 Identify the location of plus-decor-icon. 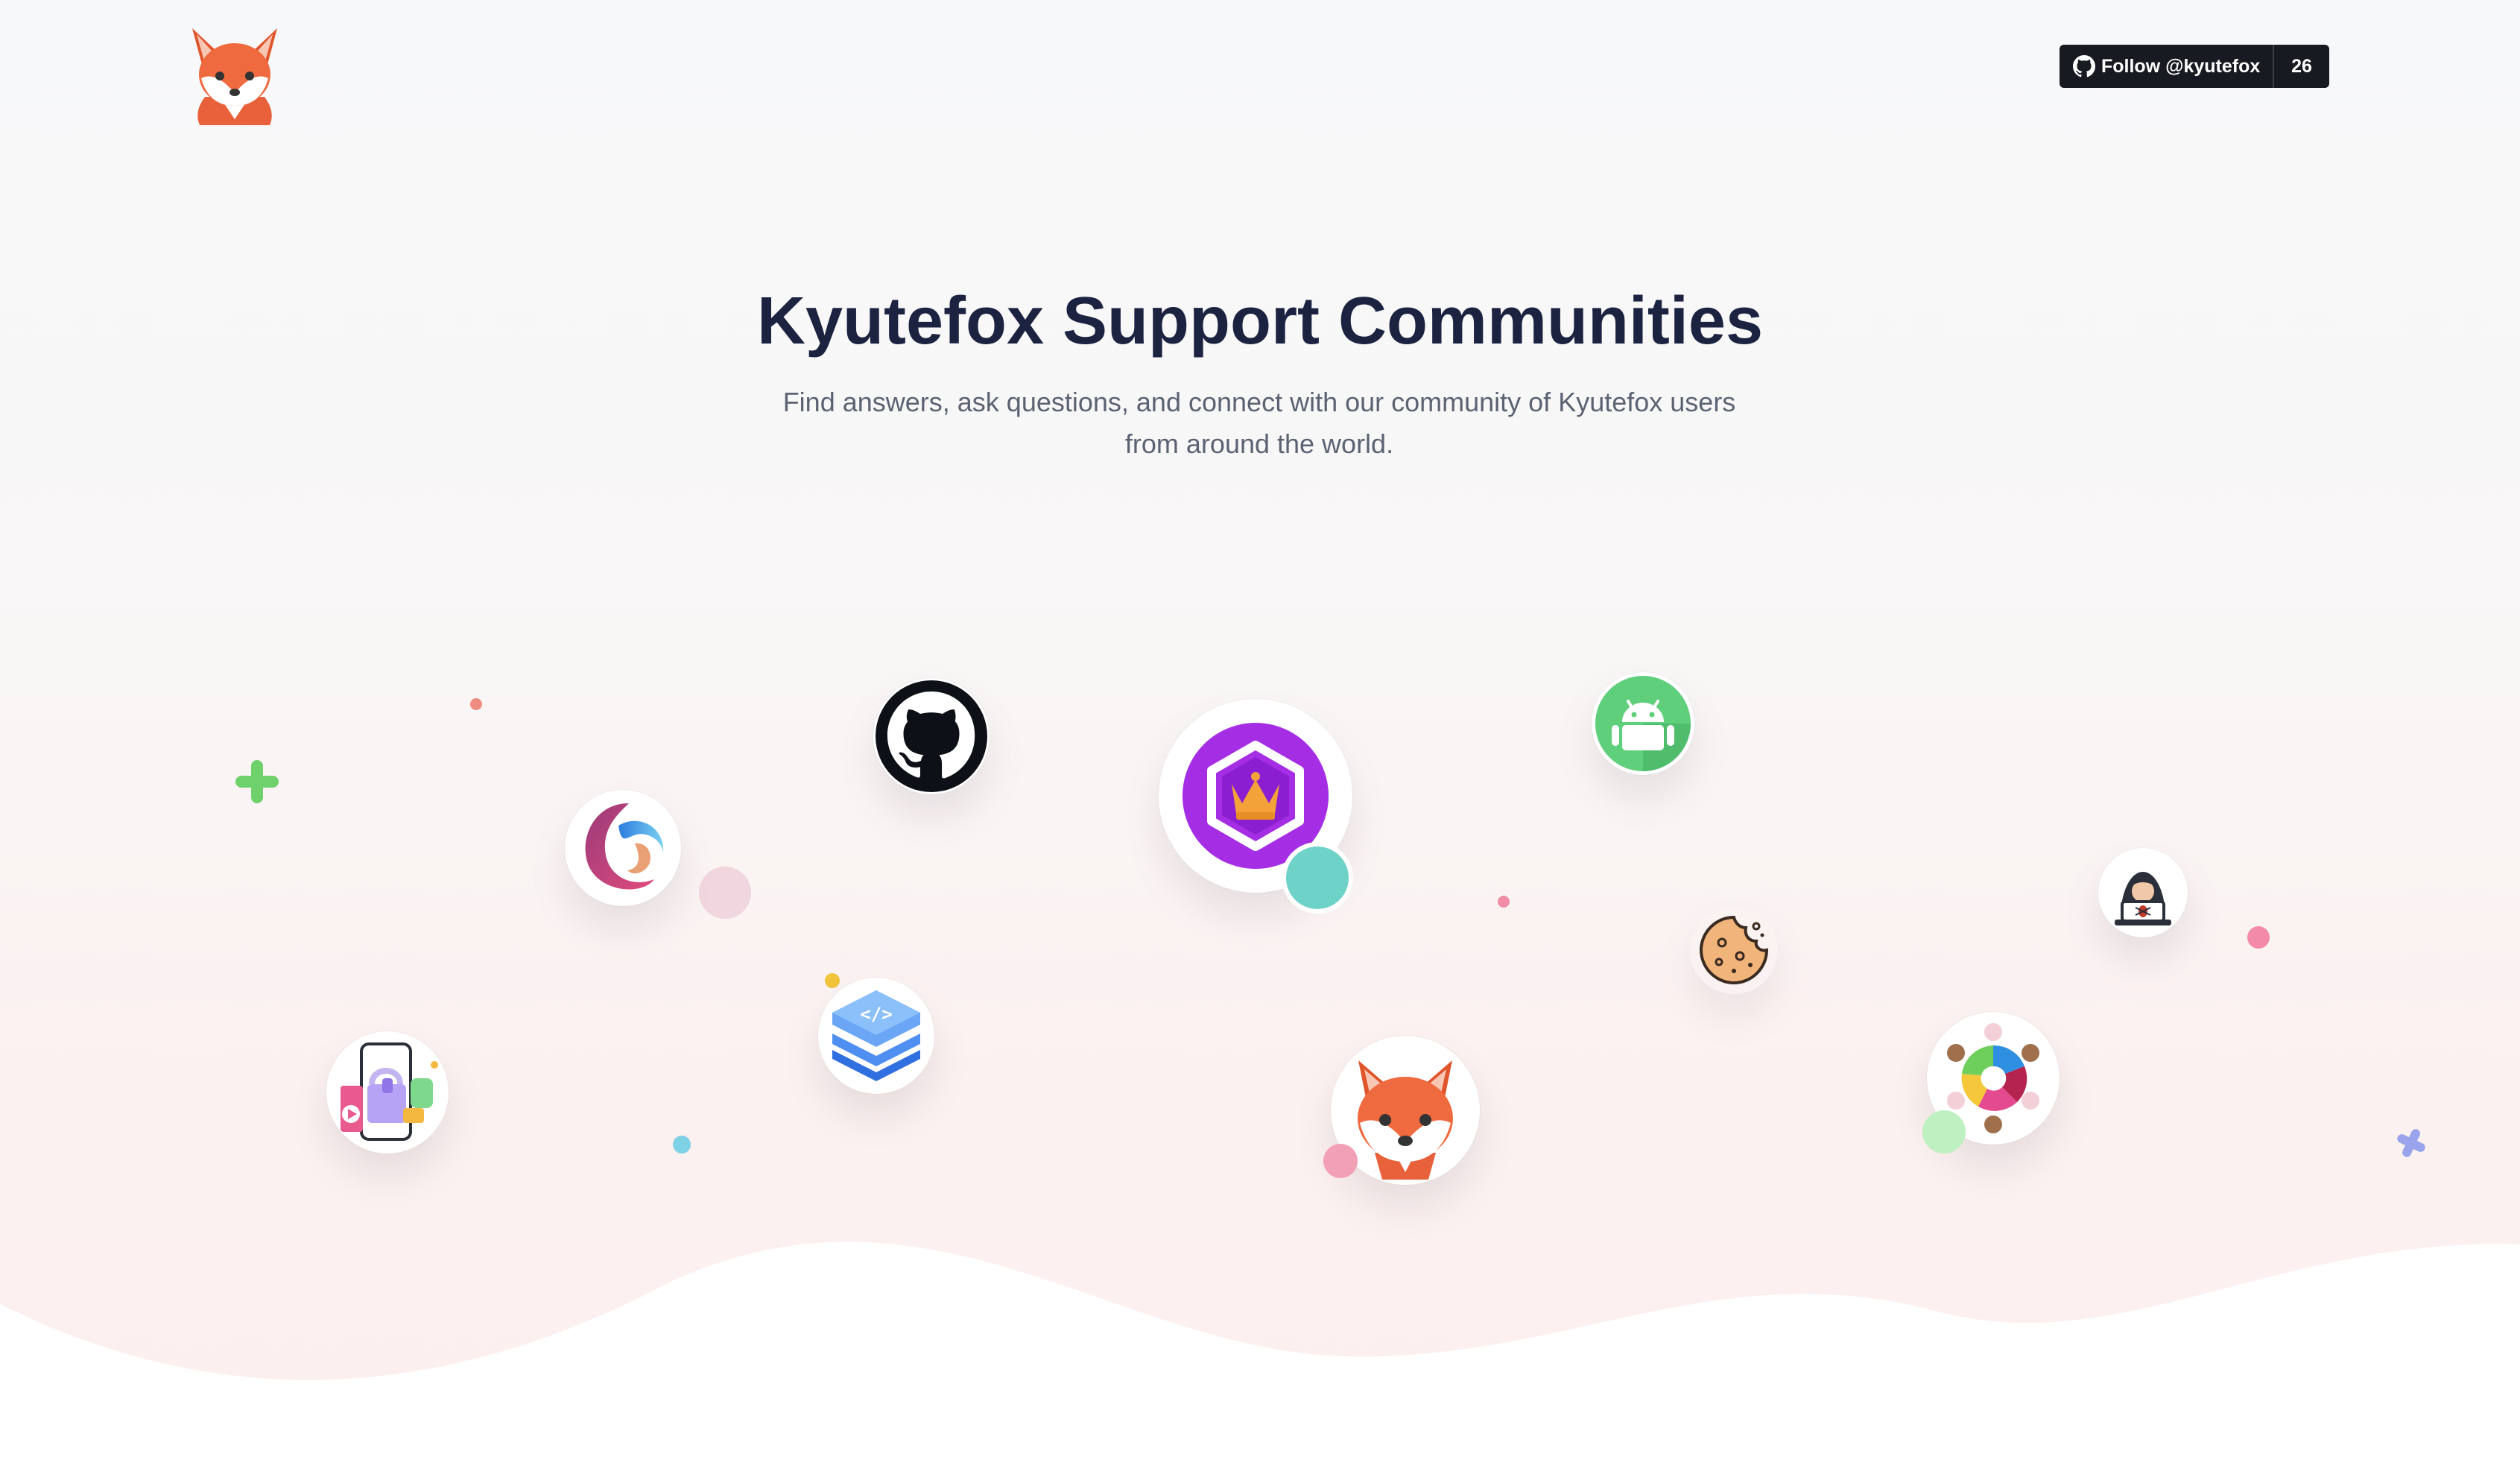
(257, 781).